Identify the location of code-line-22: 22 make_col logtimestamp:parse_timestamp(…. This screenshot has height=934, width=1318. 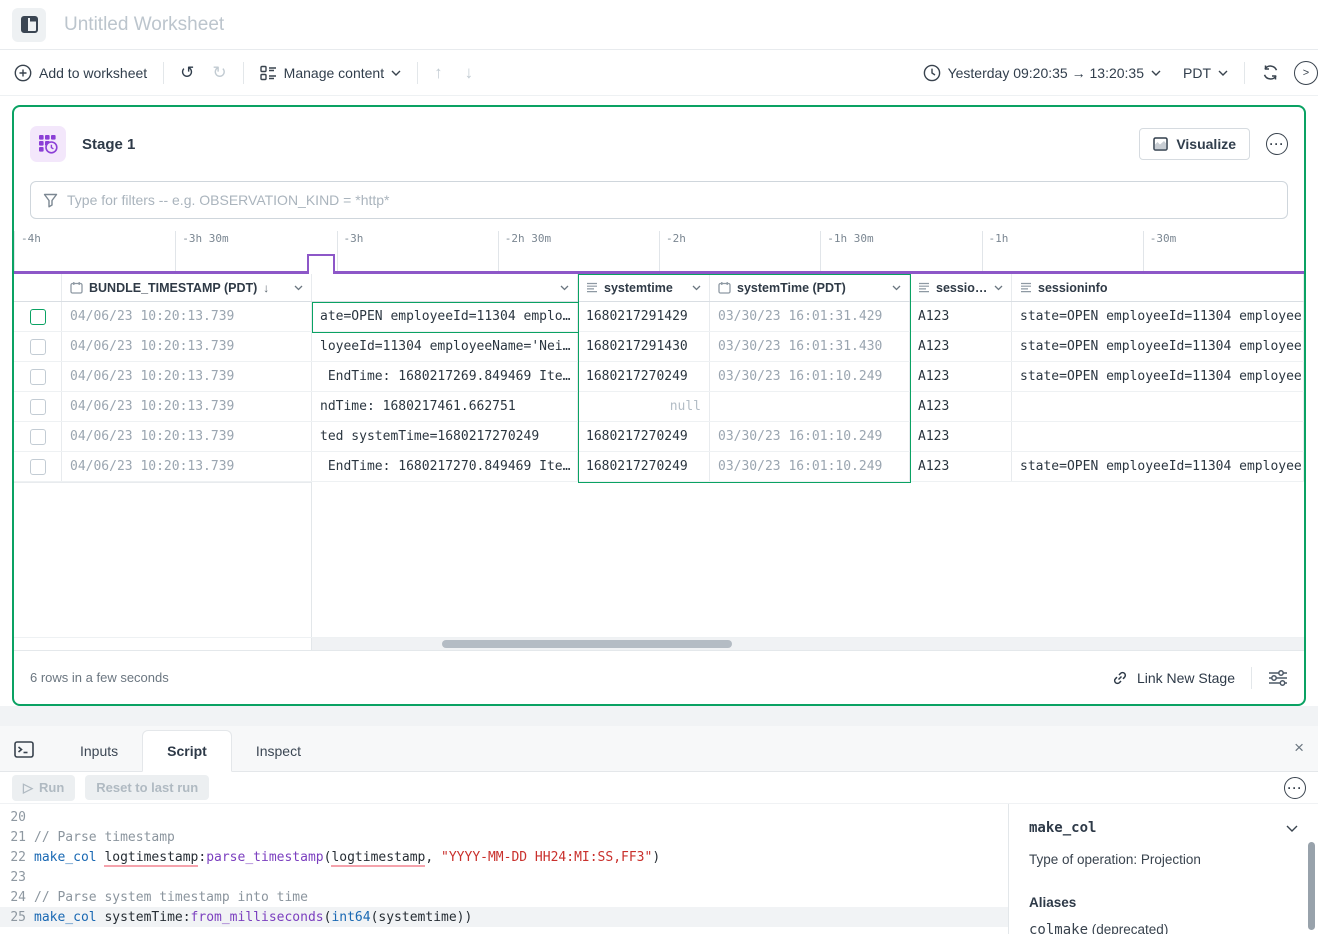
(504, 857).